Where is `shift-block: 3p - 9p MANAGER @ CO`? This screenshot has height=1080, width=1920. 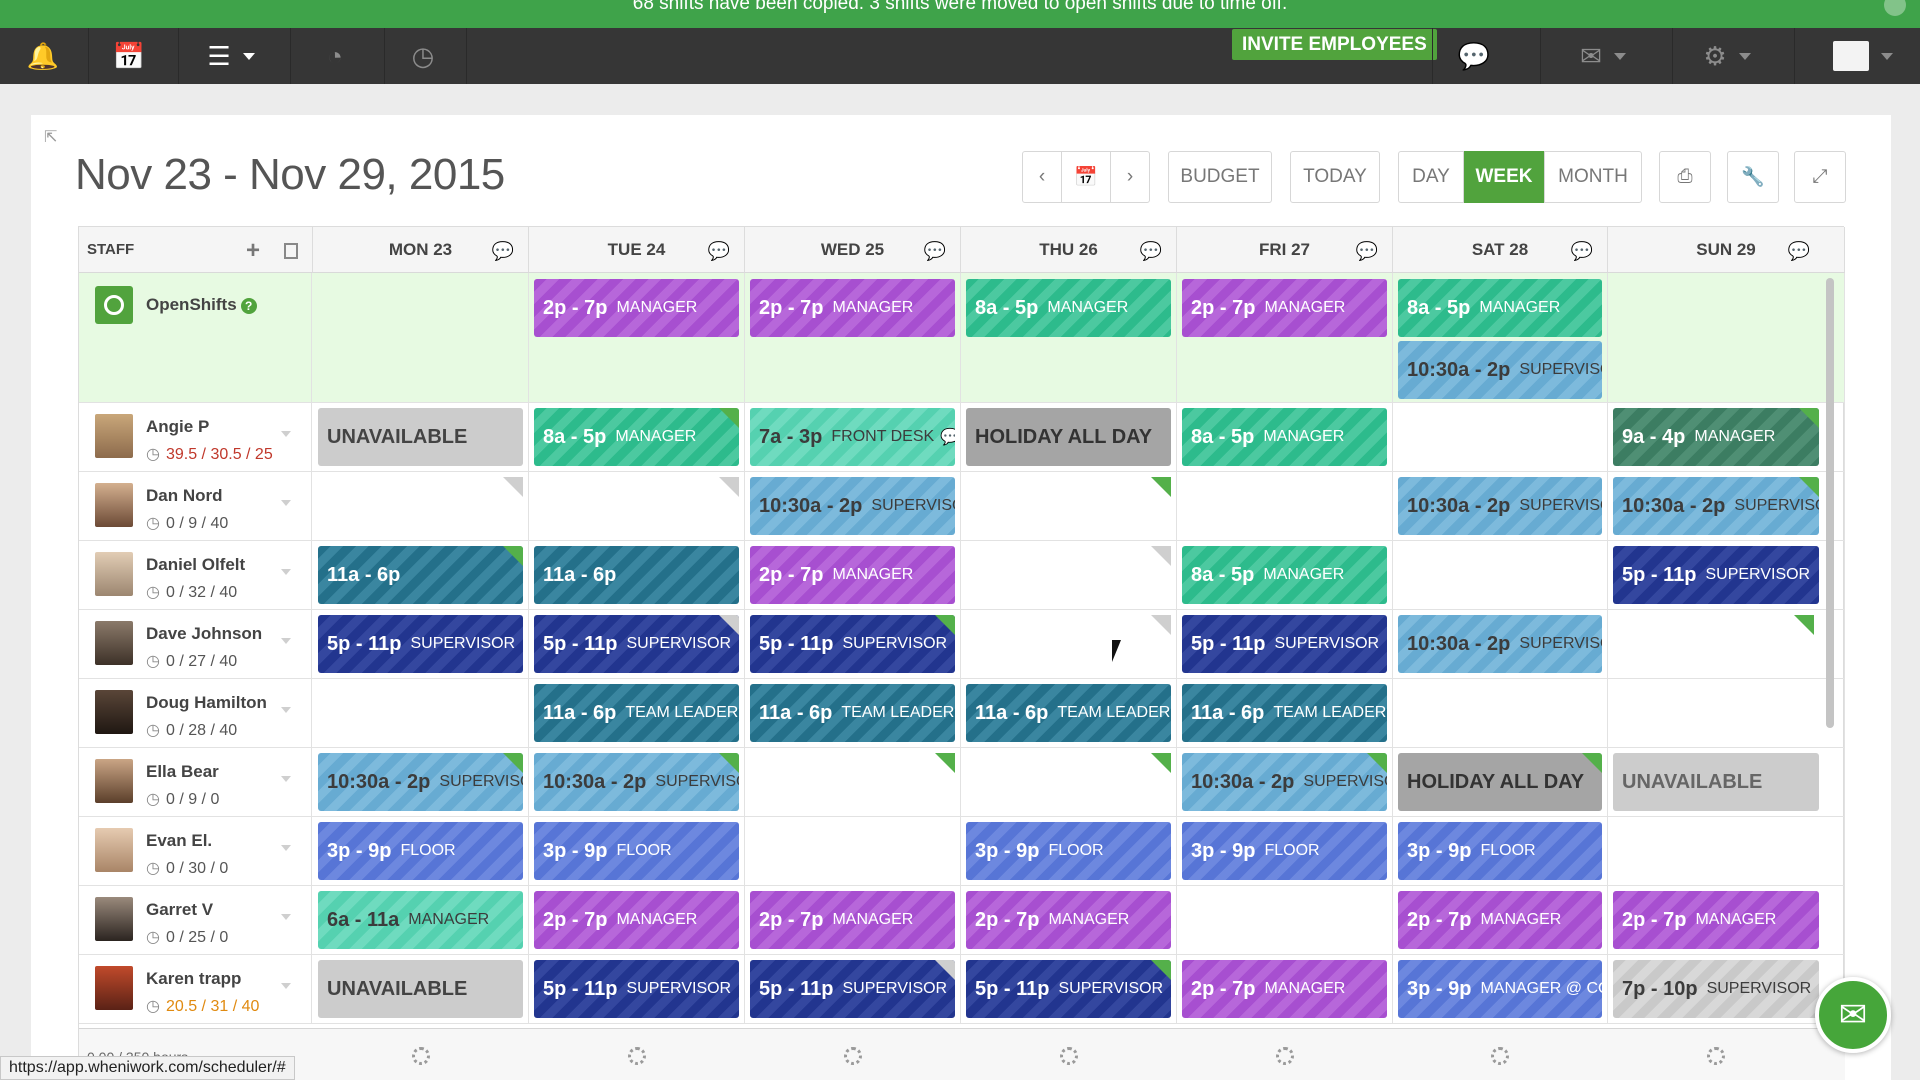
shift-block: 3p - 9p MANAGER @ CO is located at coordinates (1500, 989).